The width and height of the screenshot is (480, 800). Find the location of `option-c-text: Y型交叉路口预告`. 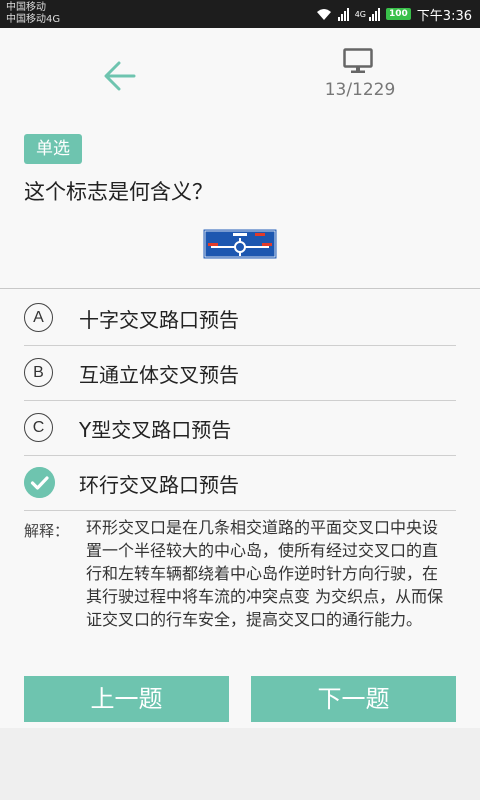

option-c-text: Y型交叉路口预告 is located at coordinates (155, 430).